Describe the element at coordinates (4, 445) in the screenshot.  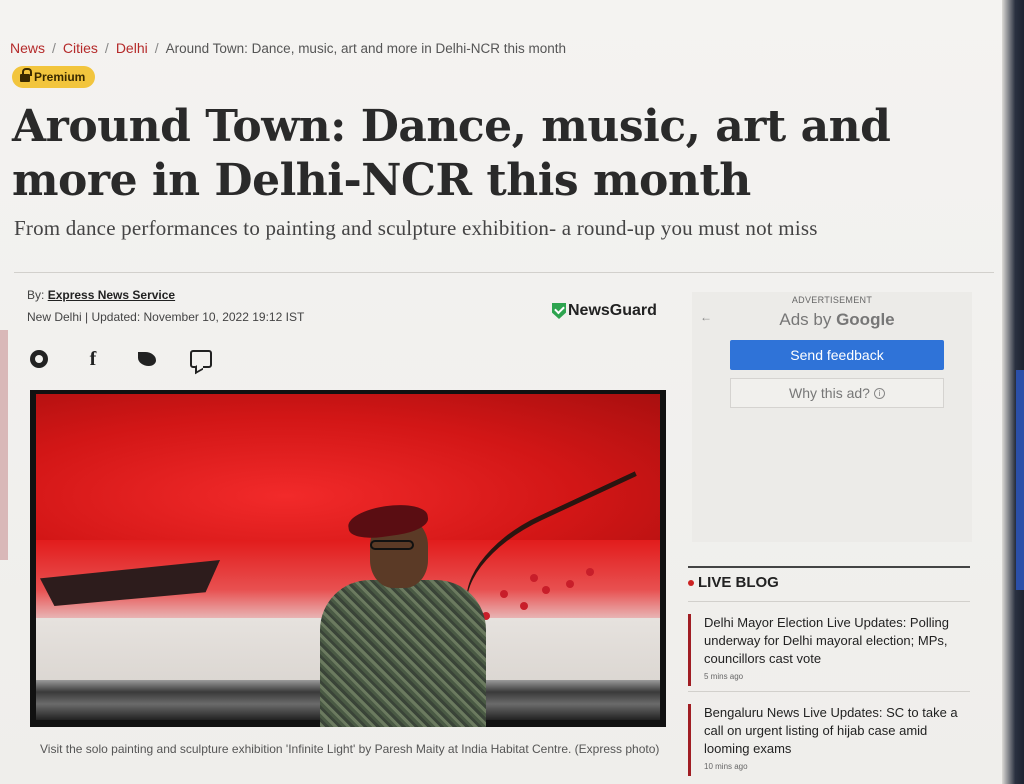
I see `left-edge-strip` at that location.